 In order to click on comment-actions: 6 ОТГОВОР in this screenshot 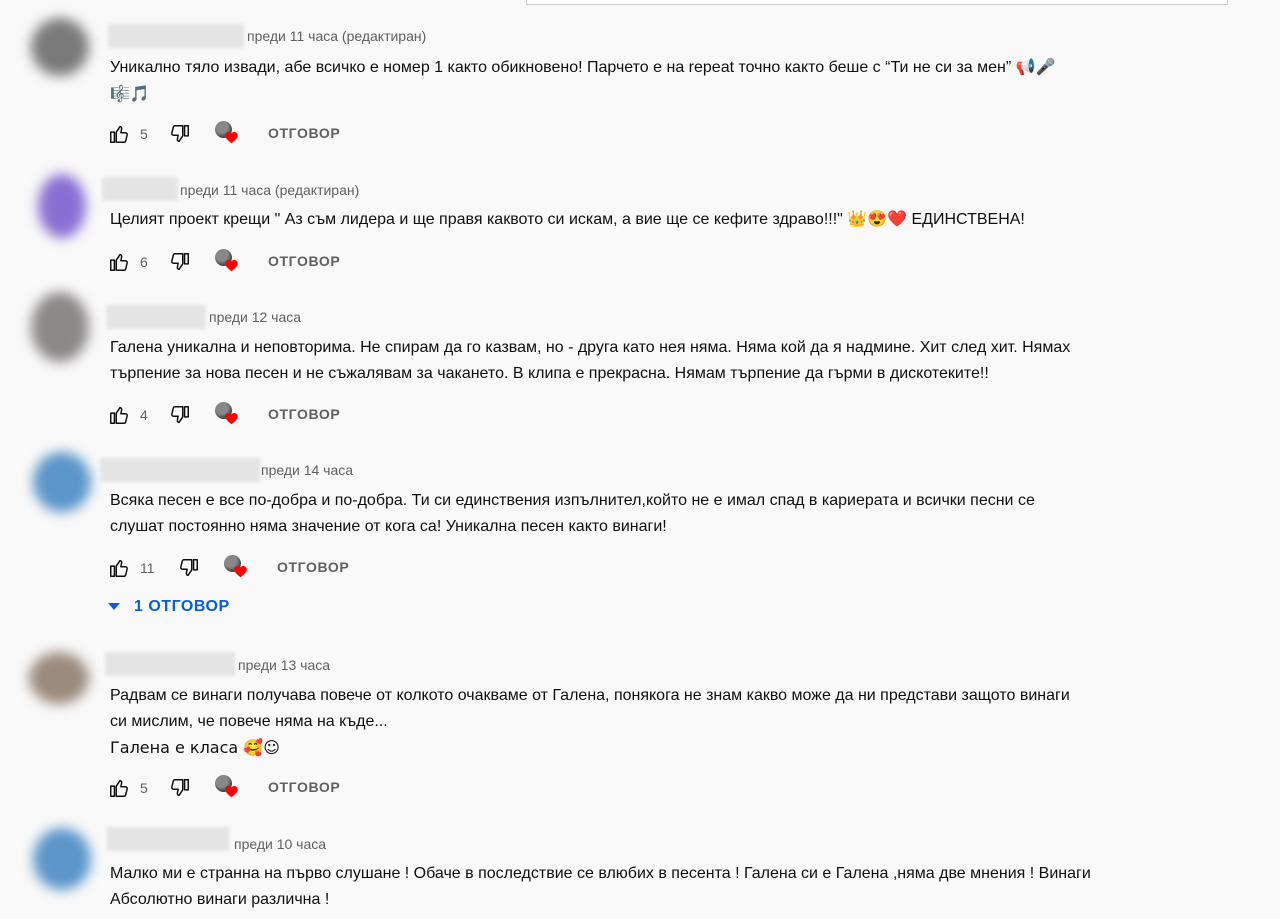, I will do `click(308, 262)`.